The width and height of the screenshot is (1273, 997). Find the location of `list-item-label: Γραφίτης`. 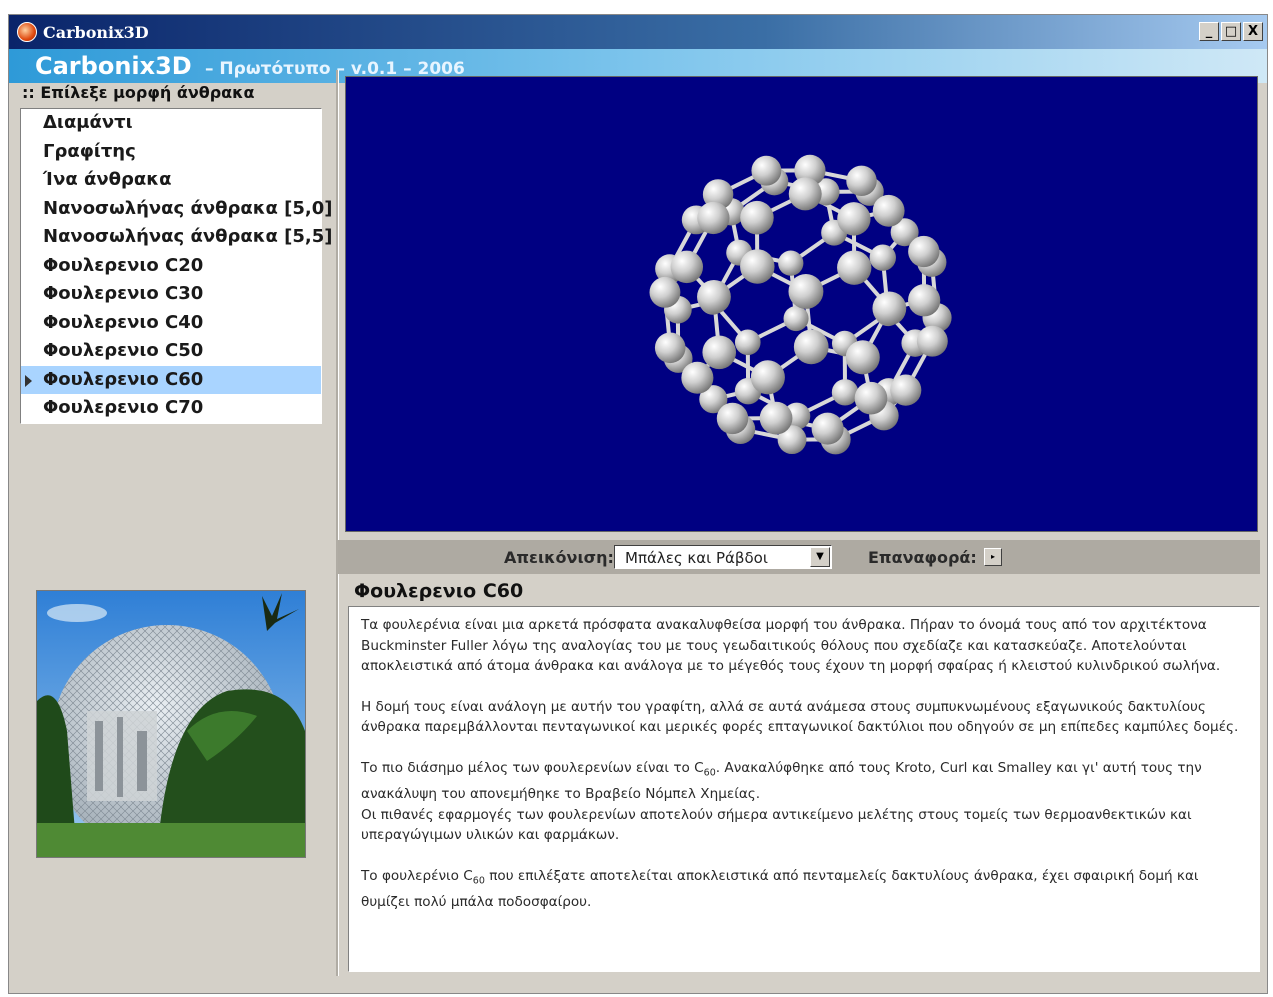

list-item-label: Γραφίτης is located at coordinates (89, 151).